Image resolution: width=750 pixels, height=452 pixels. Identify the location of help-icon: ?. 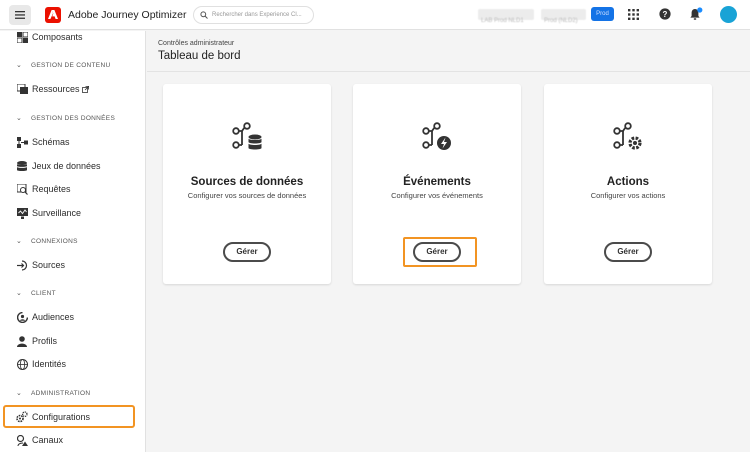
(665, 14).